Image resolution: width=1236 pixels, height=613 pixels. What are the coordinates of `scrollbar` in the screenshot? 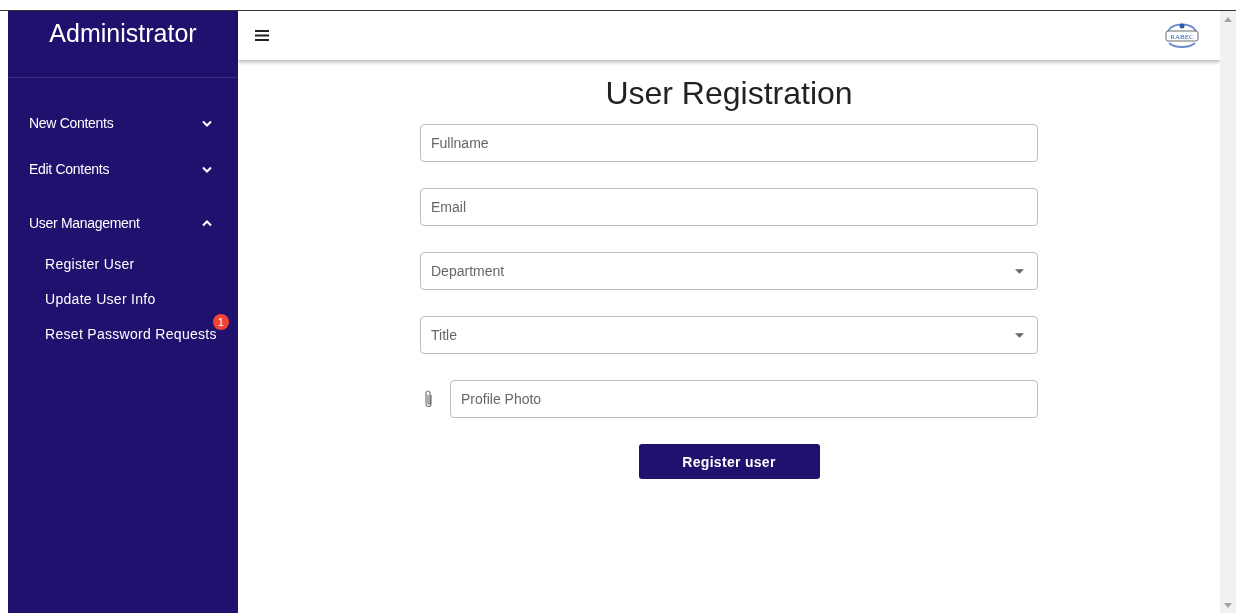 It's located at (1228, 312).